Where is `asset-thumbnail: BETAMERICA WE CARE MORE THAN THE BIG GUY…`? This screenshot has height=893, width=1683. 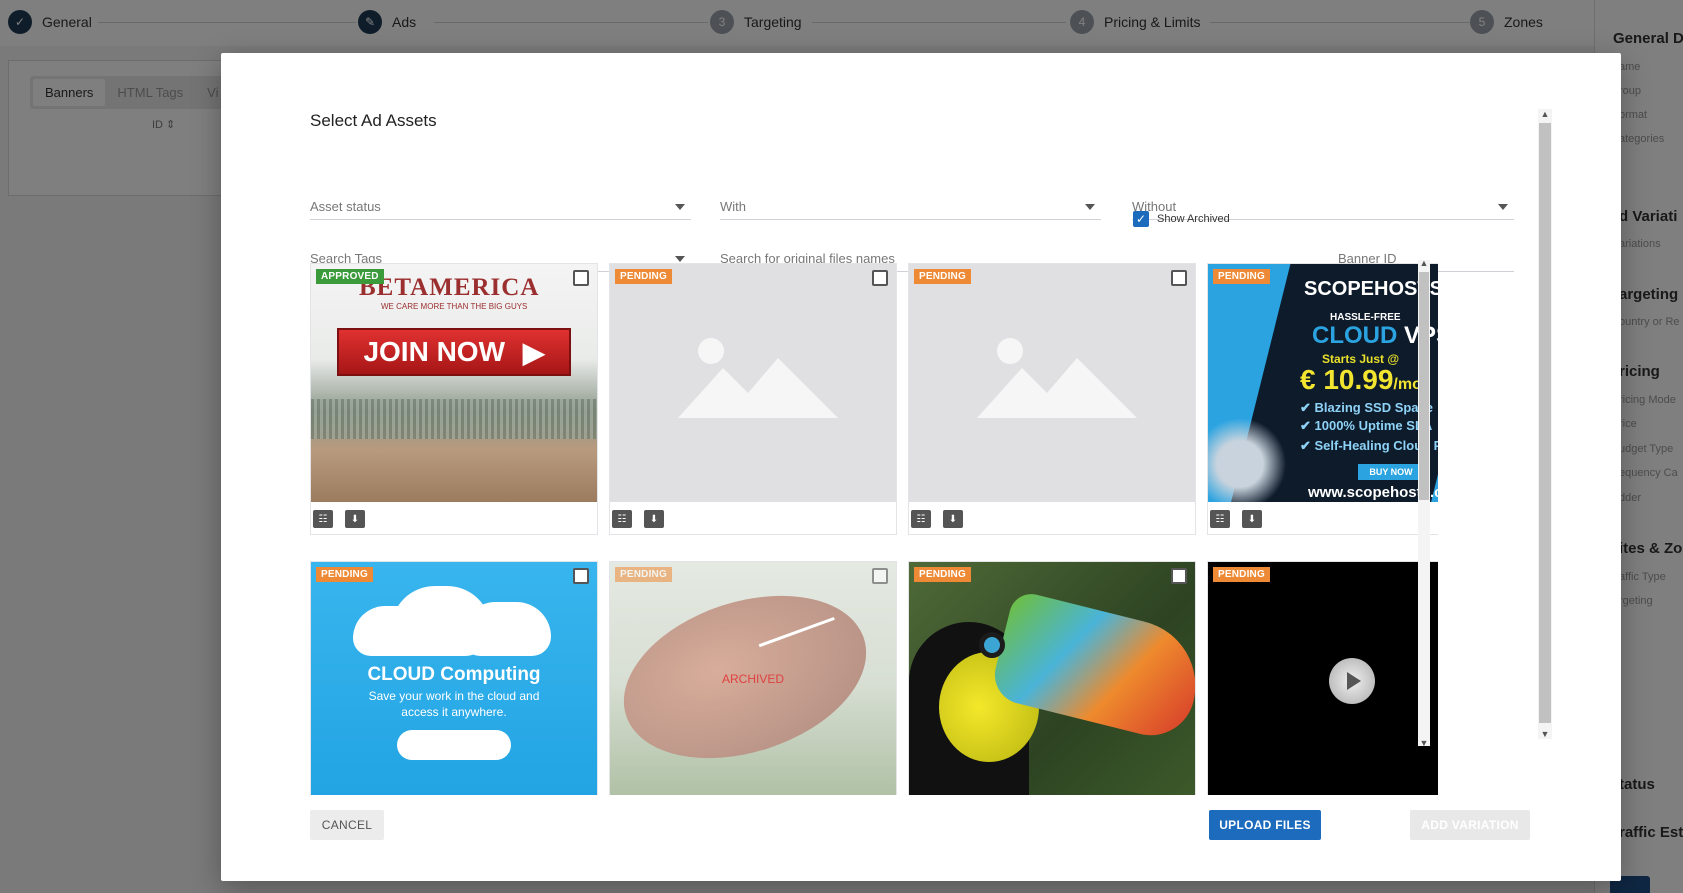
asset-thumbnail: BETAMERICA WE CARE MORE THAN THE BIG GUY… is located at coordinates (454, 383).